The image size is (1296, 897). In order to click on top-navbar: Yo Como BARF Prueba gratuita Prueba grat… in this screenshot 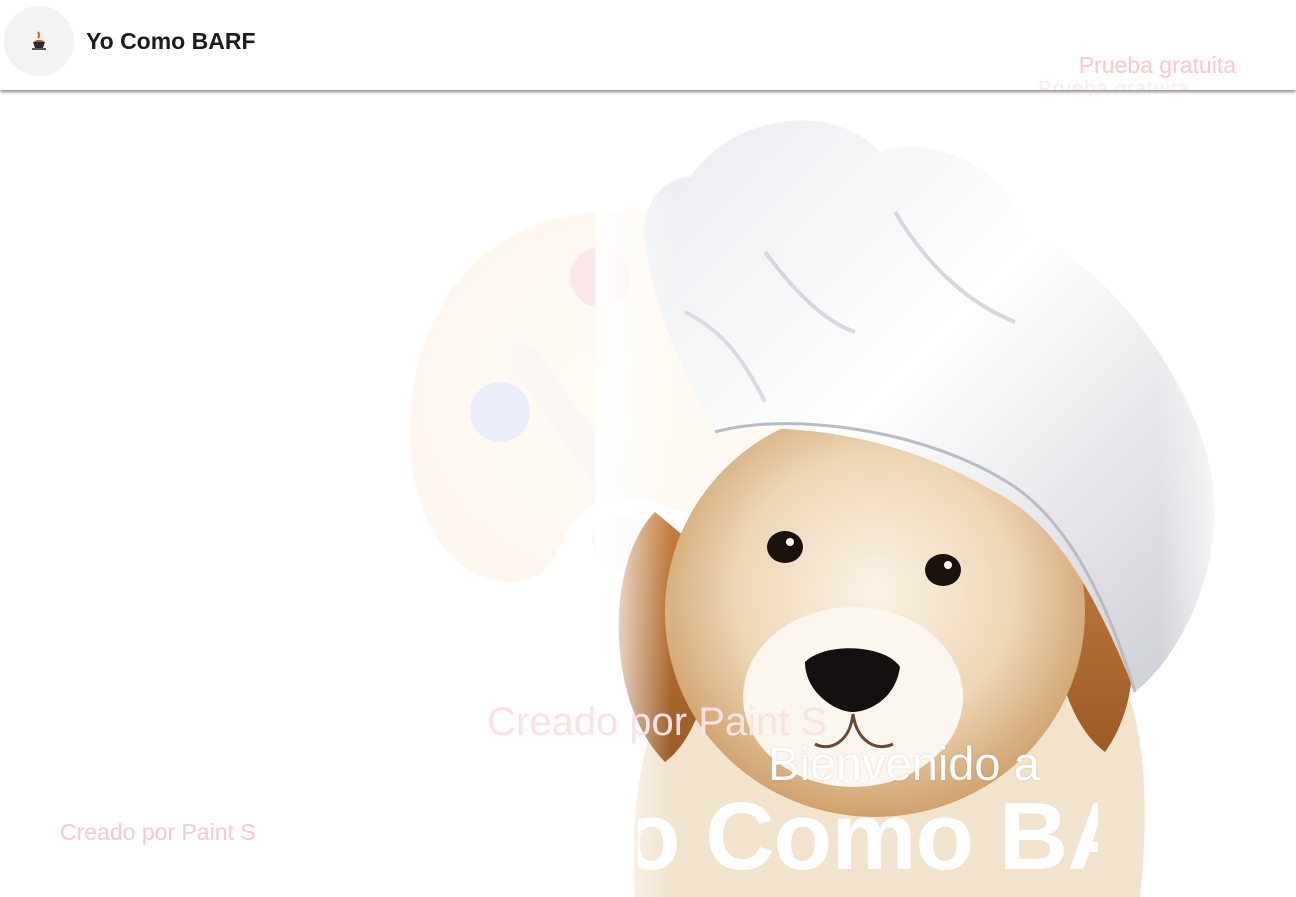, I will do `click(648, 45)`.